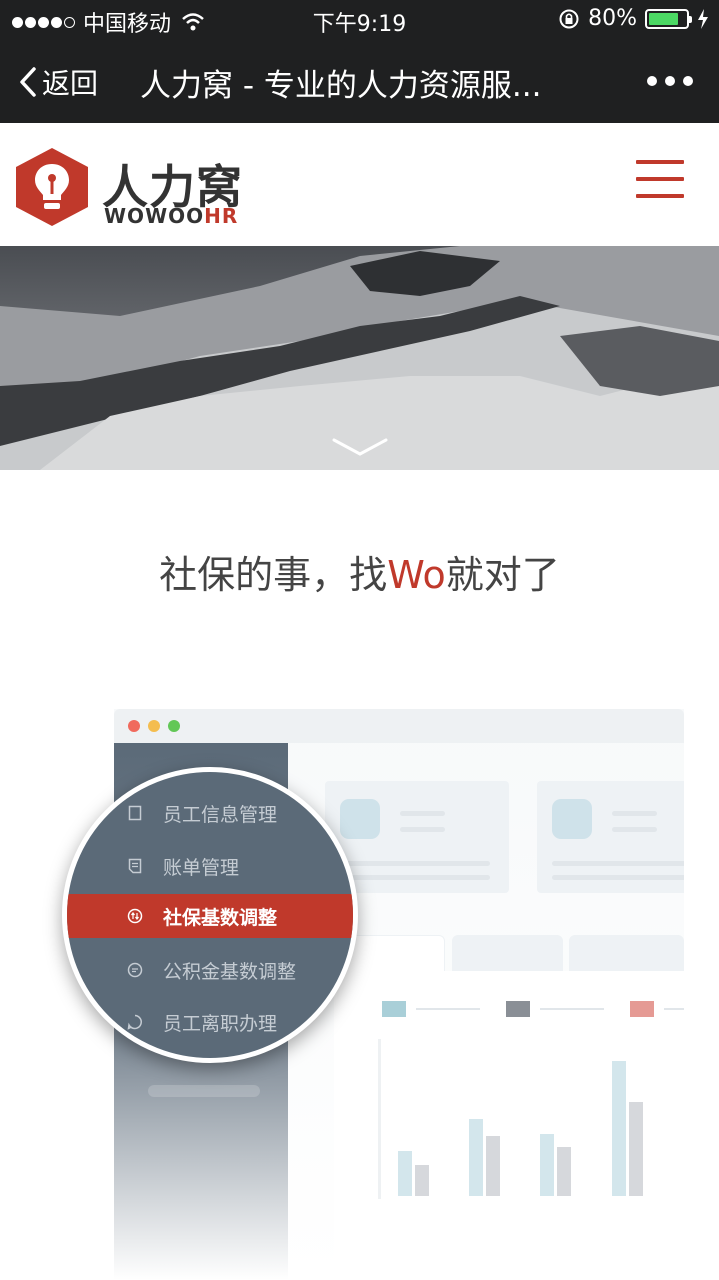 This screenshot has height=1280, width=719. Describe the element at coordinates (359, 184) in the screenshot. I see `site-header: 人力窝 WOWOOHR` at that location.